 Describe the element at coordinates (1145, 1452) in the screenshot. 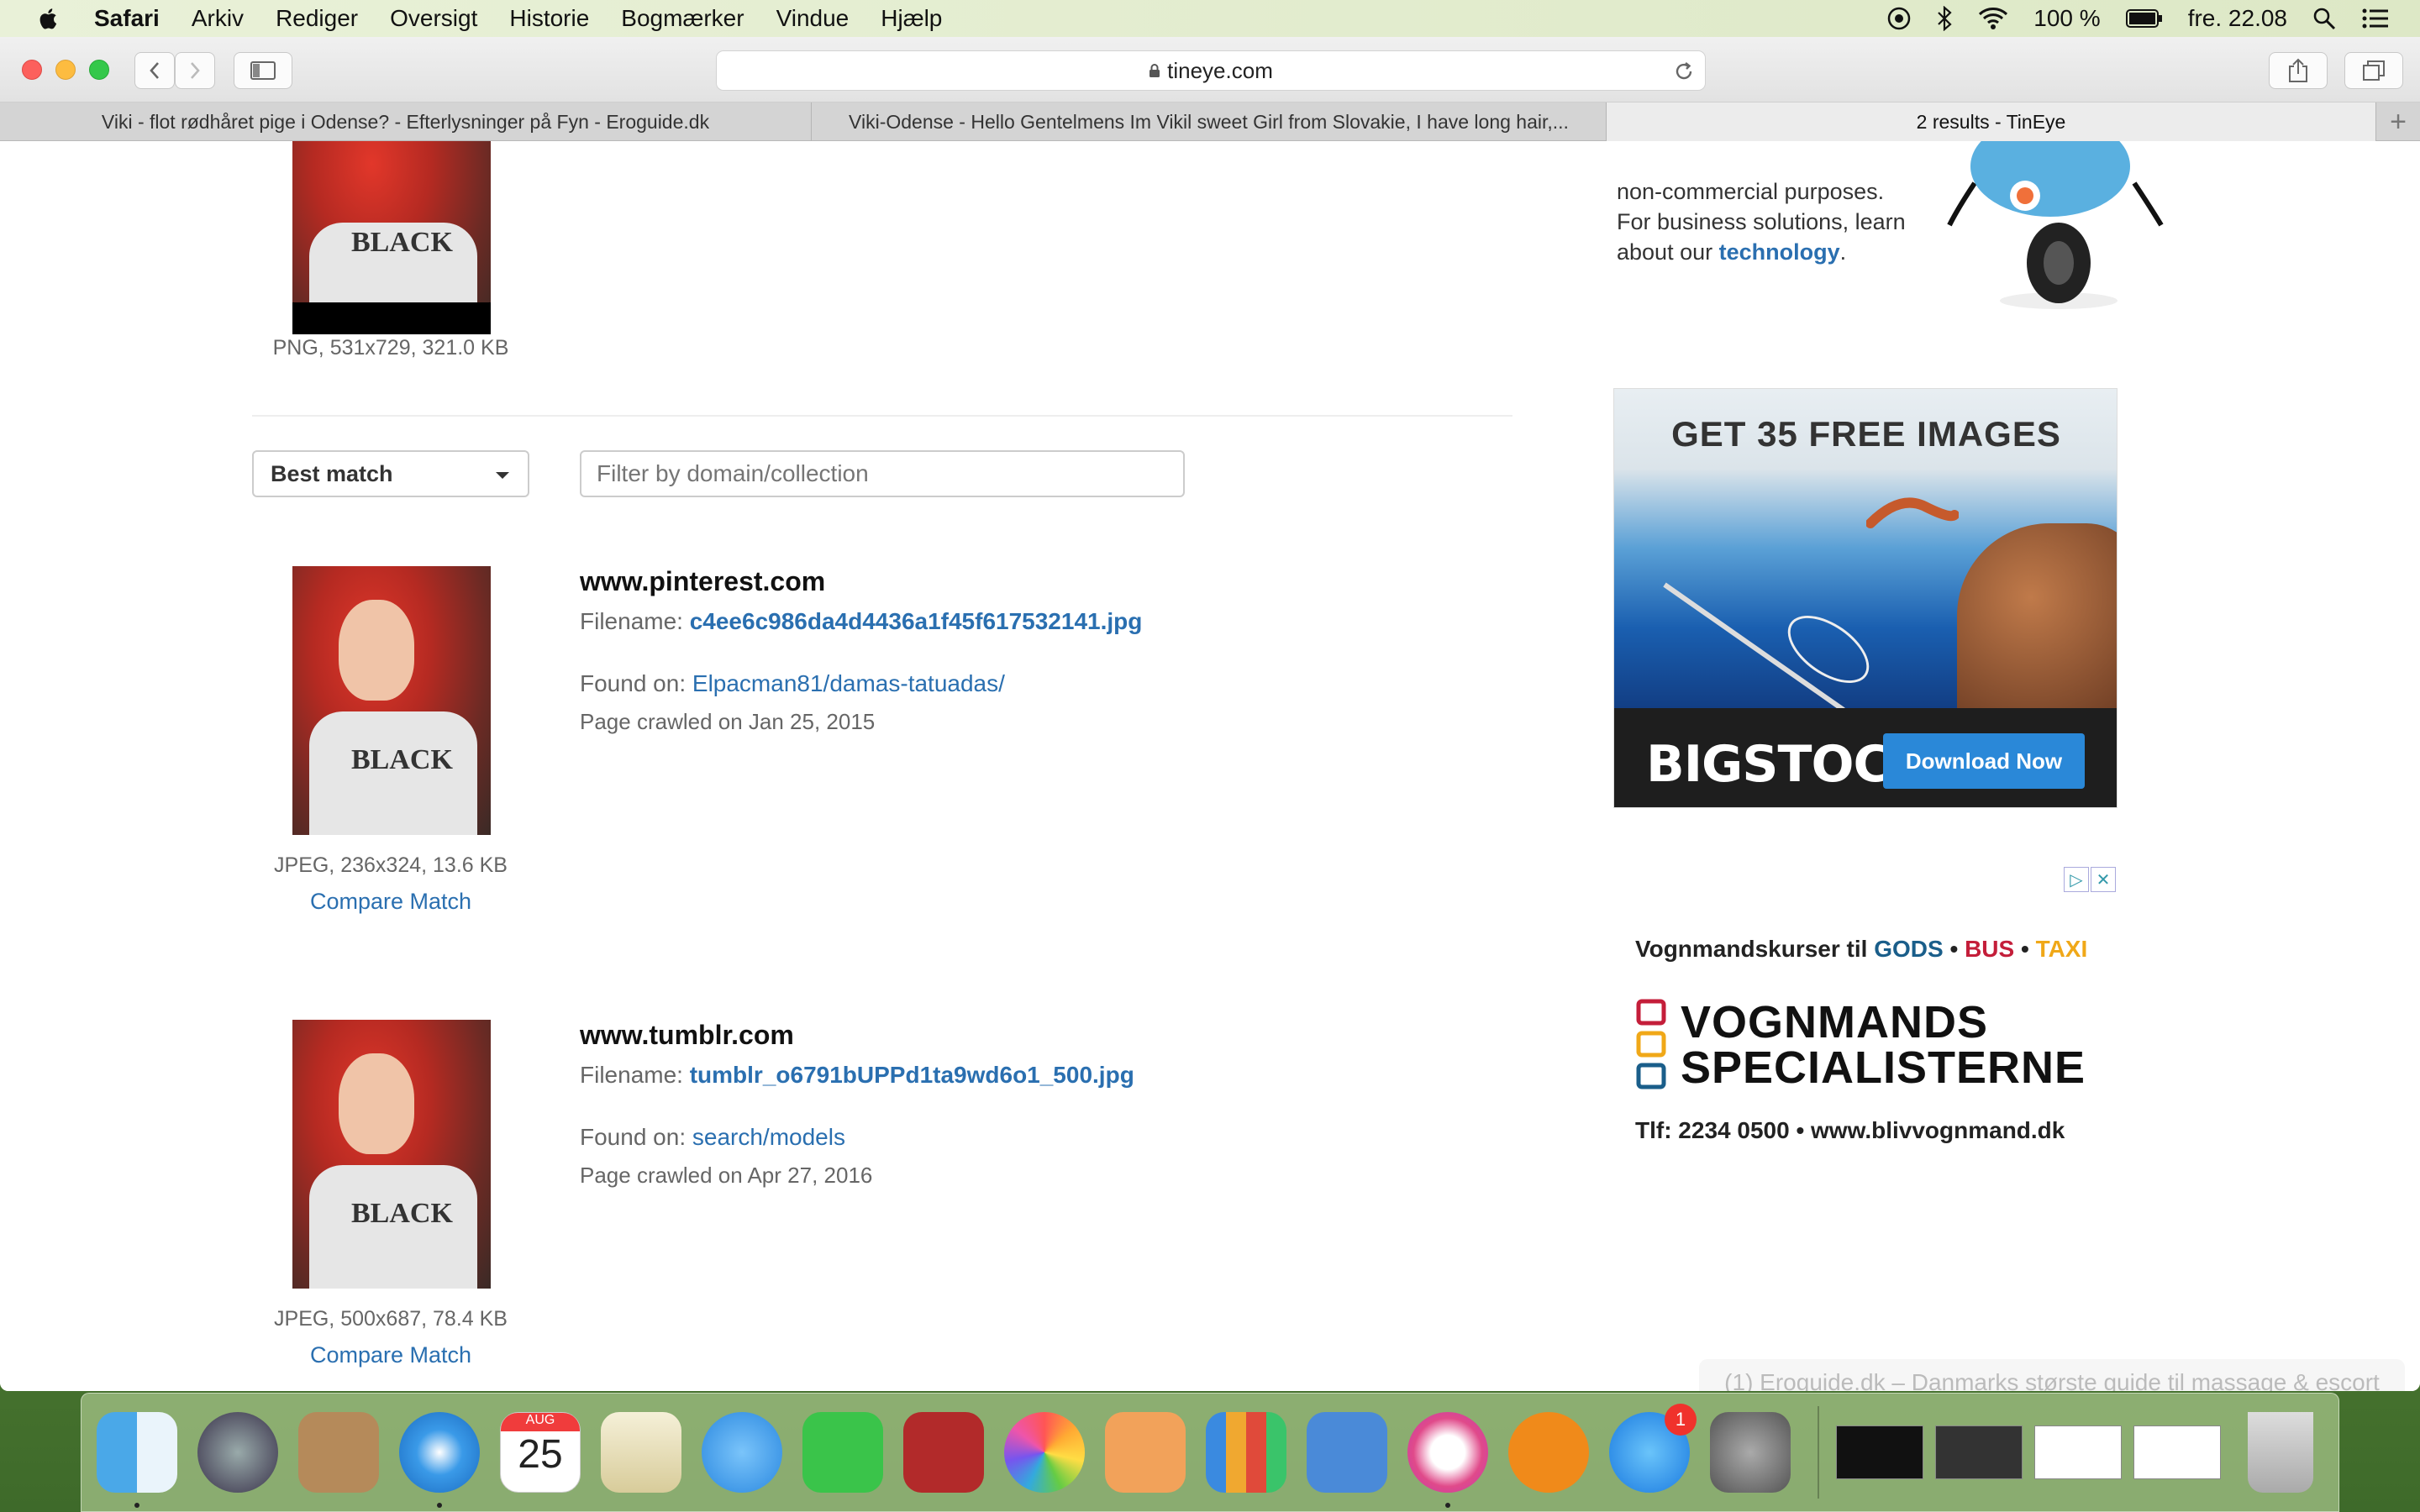

I see `pages-icon` at that location.